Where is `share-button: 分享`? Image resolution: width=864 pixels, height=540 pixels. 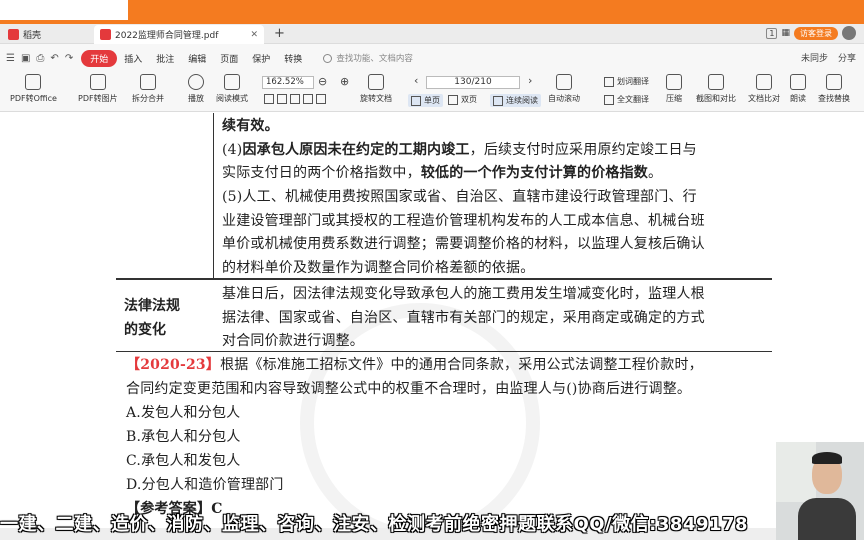
share-button: 分享 is located at coordinates (847, 57).